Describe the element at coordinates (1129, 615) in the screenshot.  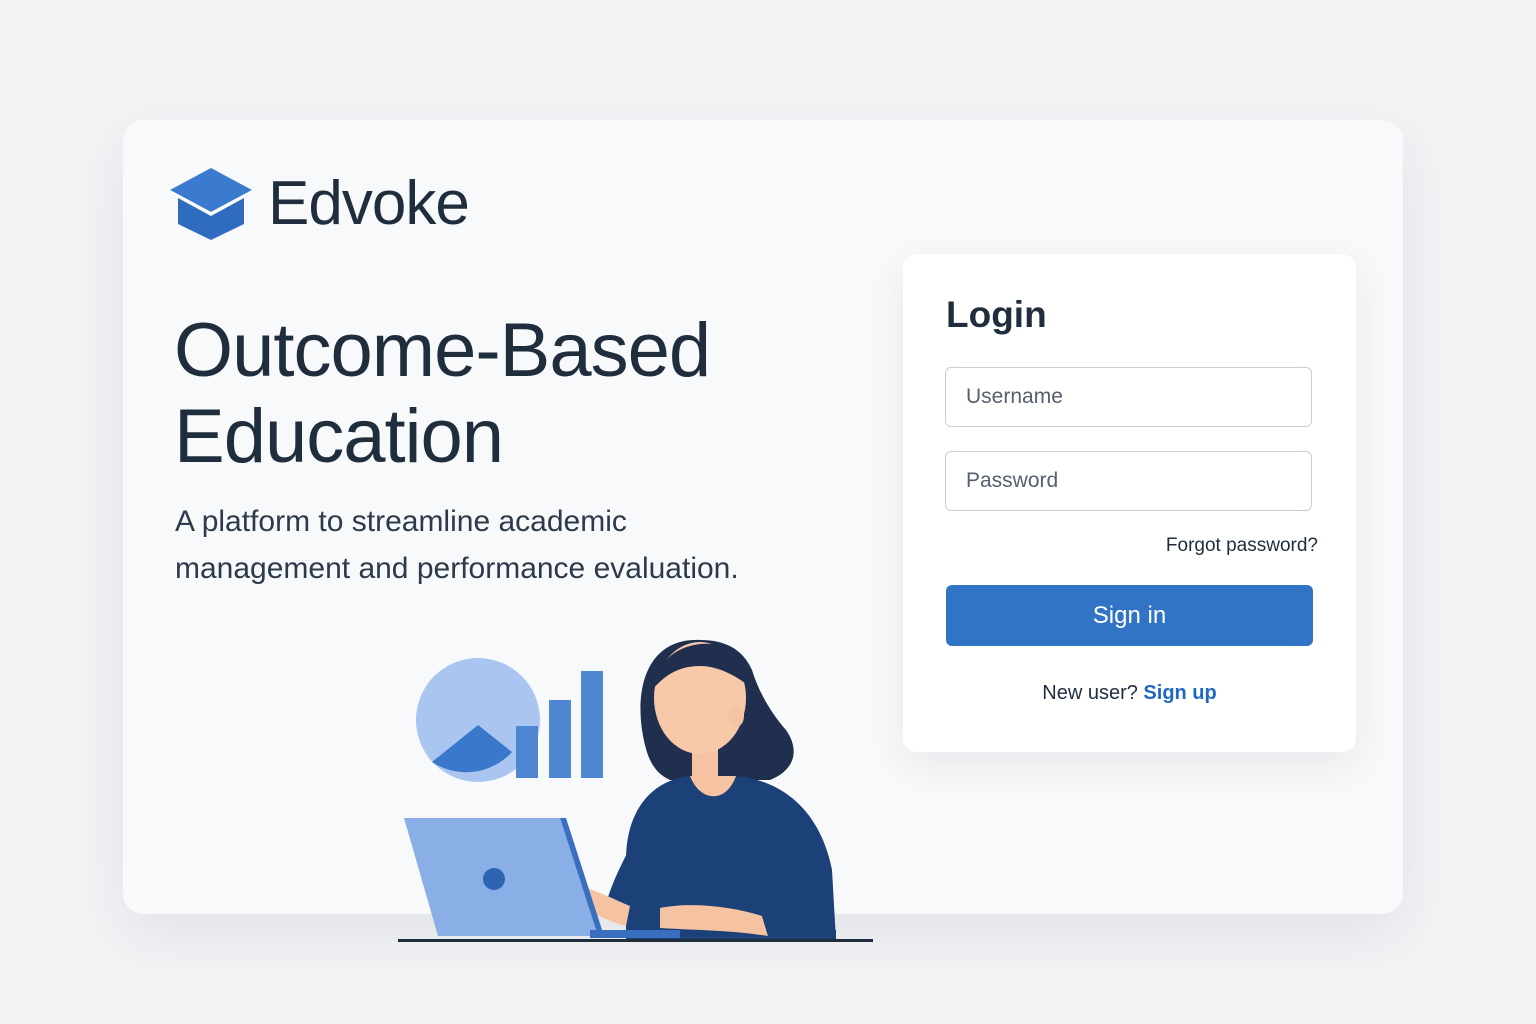
I see `sign-in-button: Sign in` at that location.